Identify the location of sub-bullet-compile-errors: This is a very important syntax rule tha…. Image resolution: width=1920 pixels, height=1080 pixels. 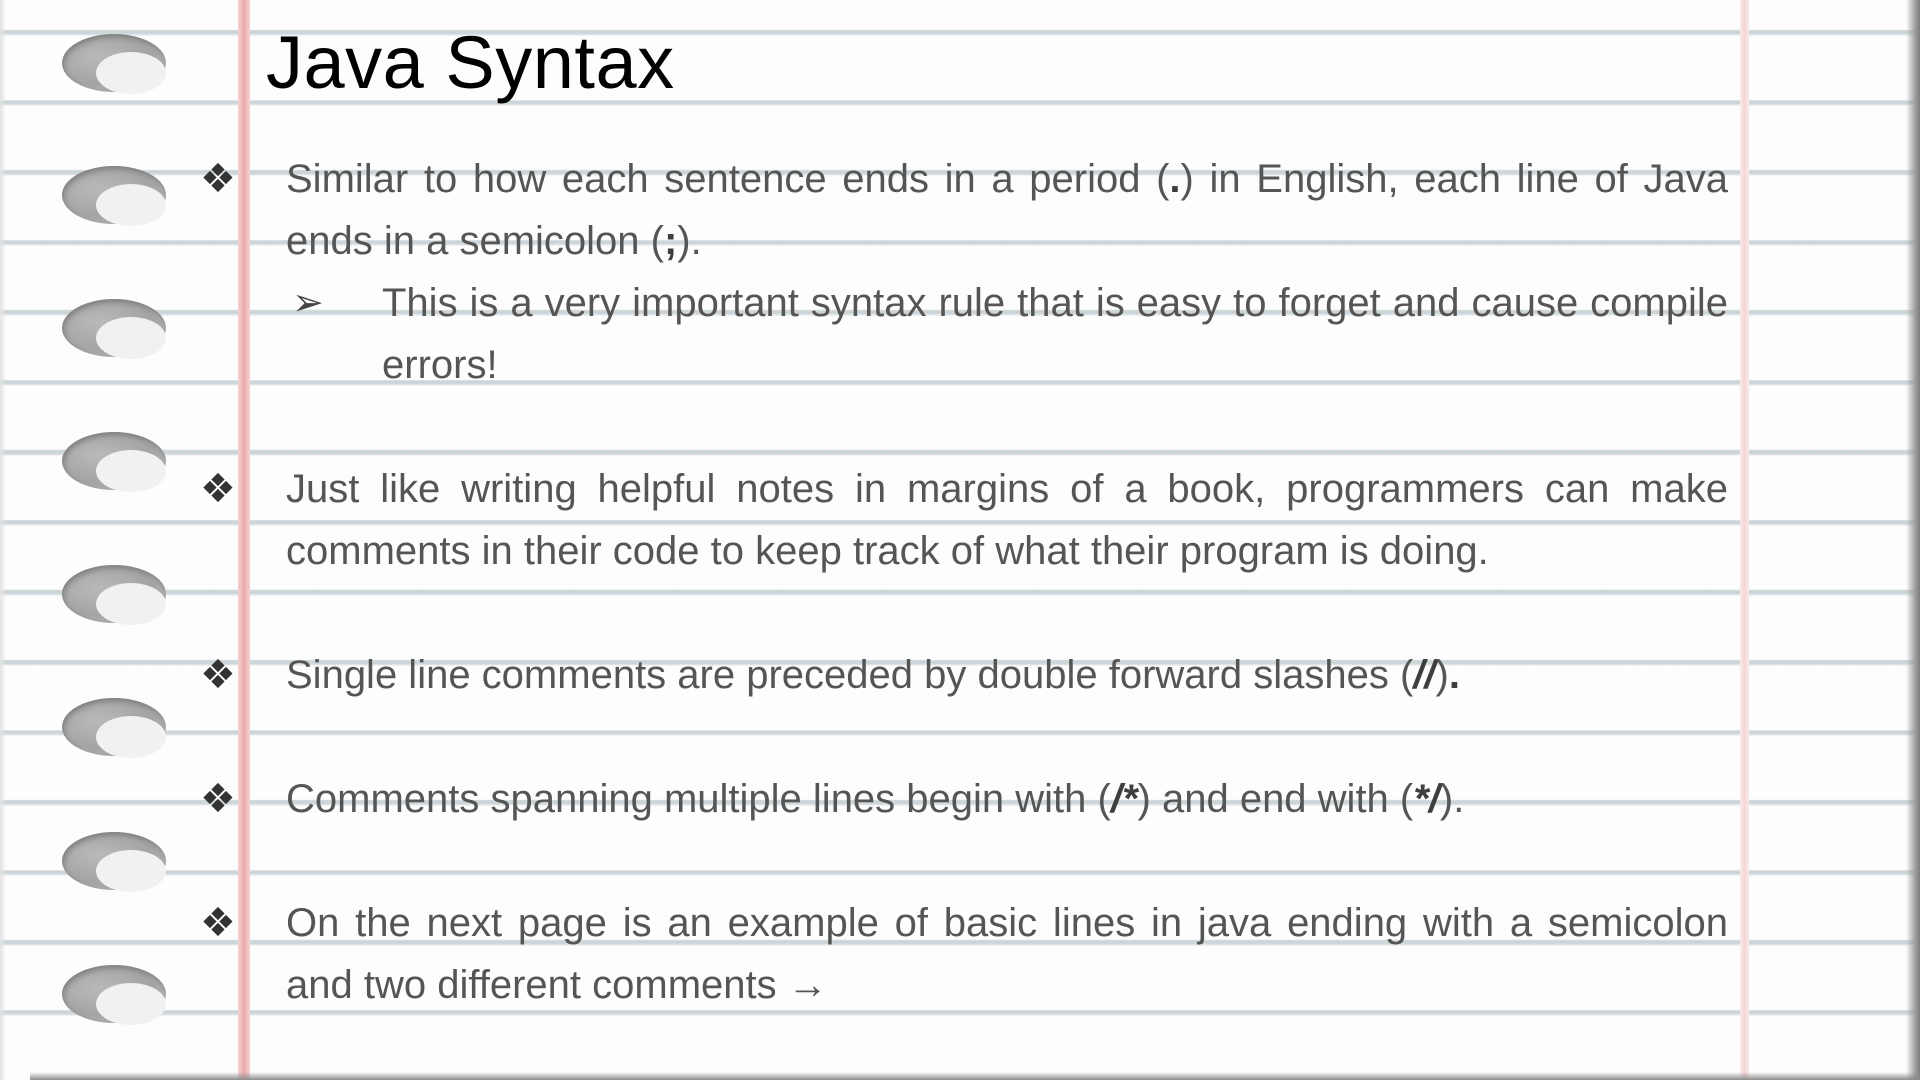
(1055, 334).